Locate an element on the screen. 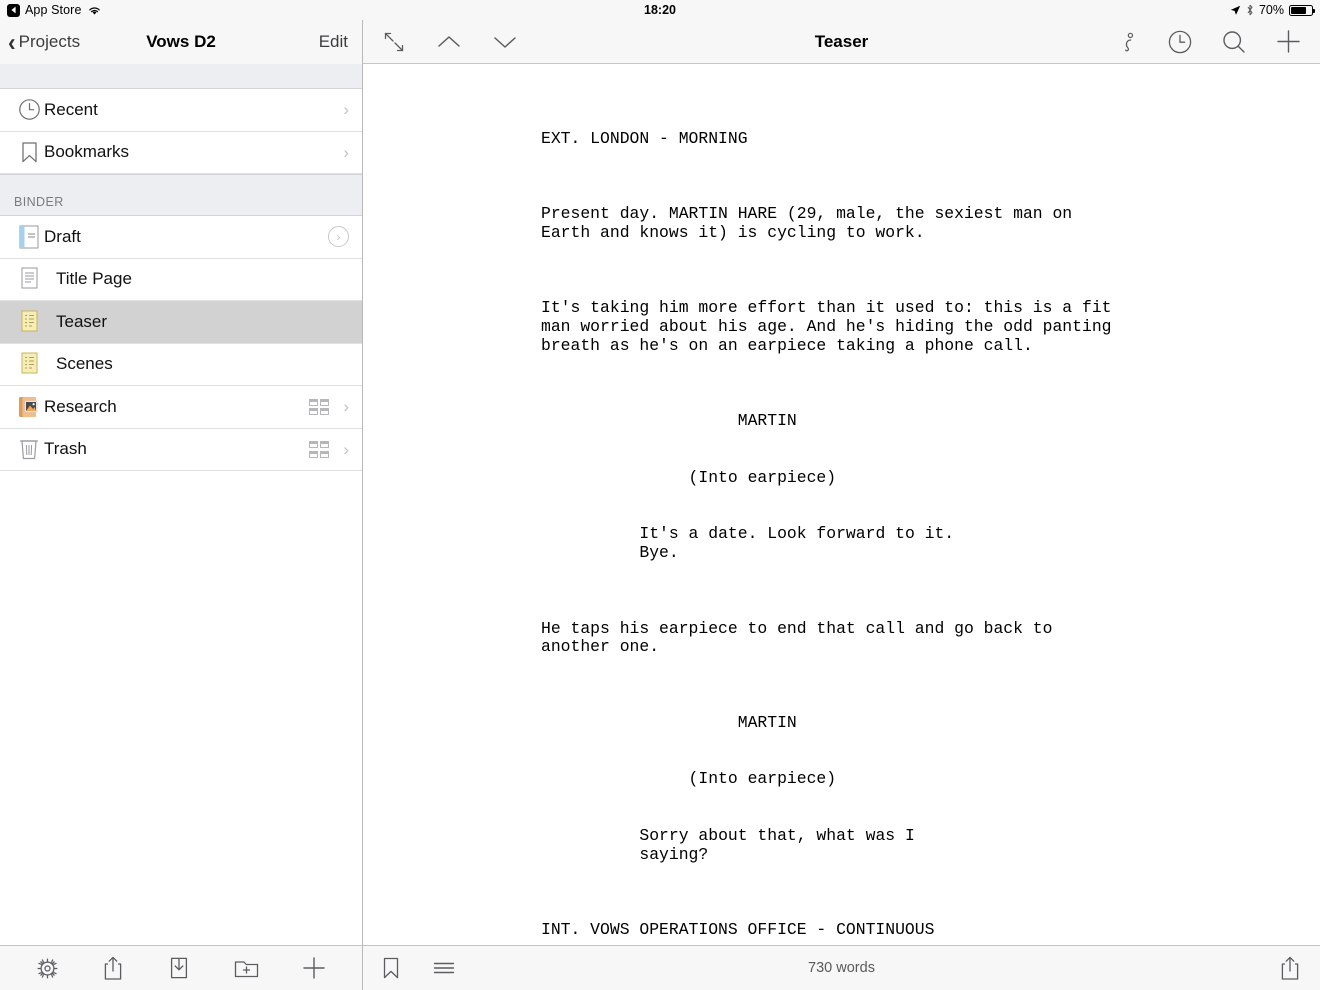 Image resolution: width=1320 pixels, height=990 pixels. sidebar-item-label: Research is located at coordinates (80, 406).